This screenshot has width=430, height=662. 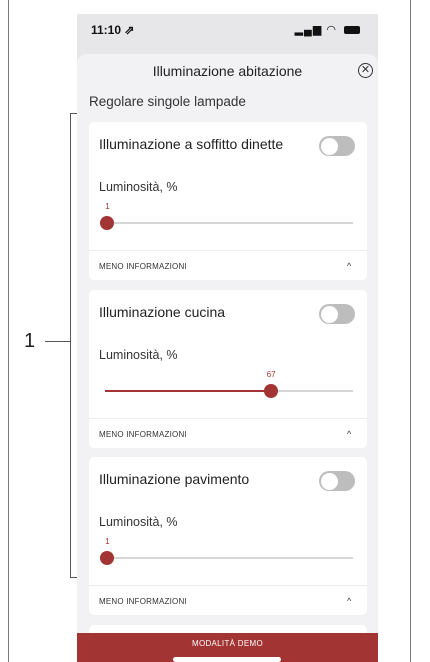 What do you see at coordinates (191, 144) in the screenshot?
I see `lamp-name: Illuminazione a soffitto dinette` at bounding box center [191, 144].